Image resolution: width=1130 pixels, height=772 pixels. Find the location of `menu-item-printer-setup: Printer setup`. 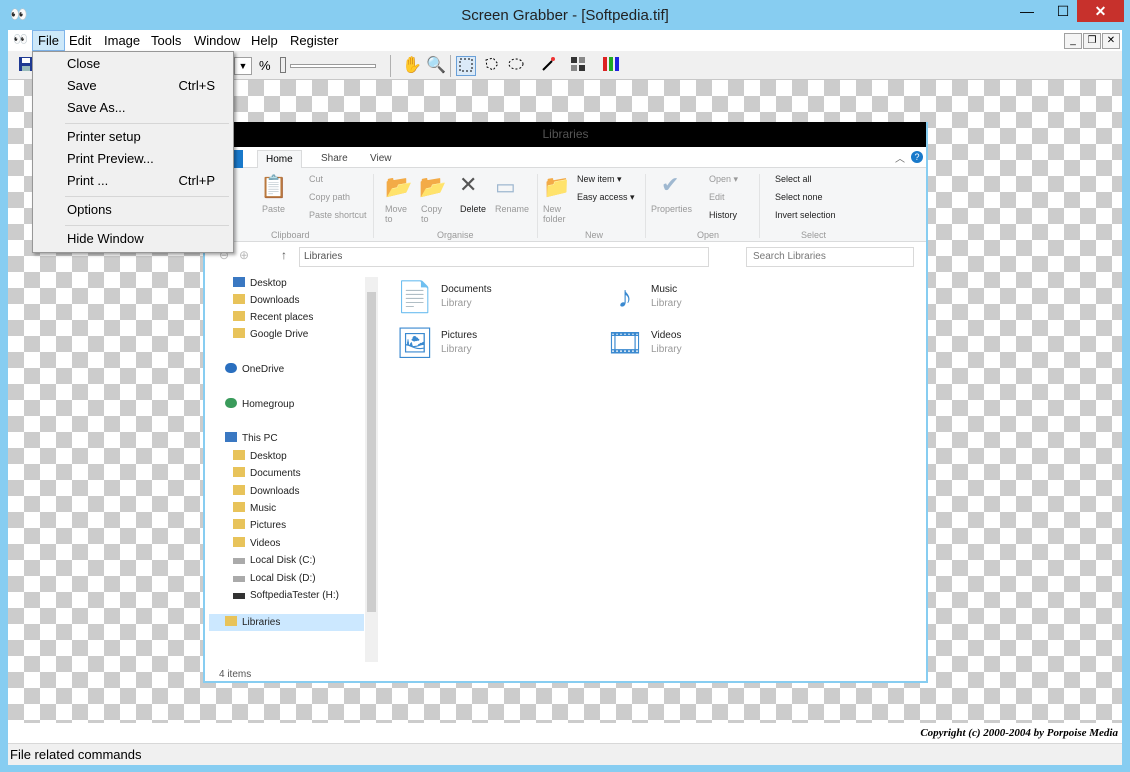

menu-item-printer-setup: Printer setup is located at coordinates (133, 137).